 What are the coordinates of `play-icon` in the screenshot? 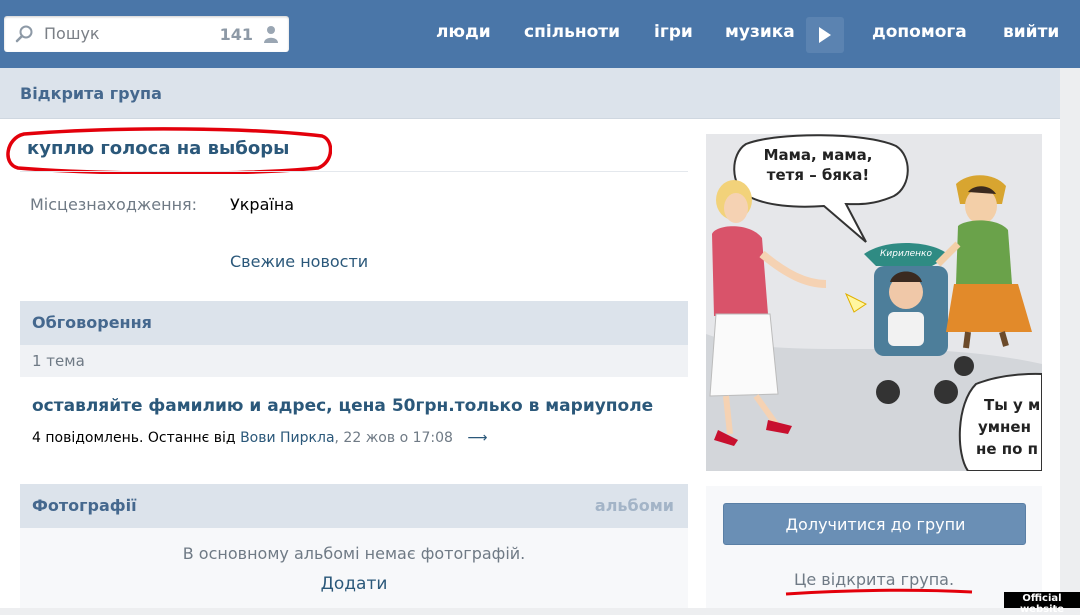 It's located at (825, 35).